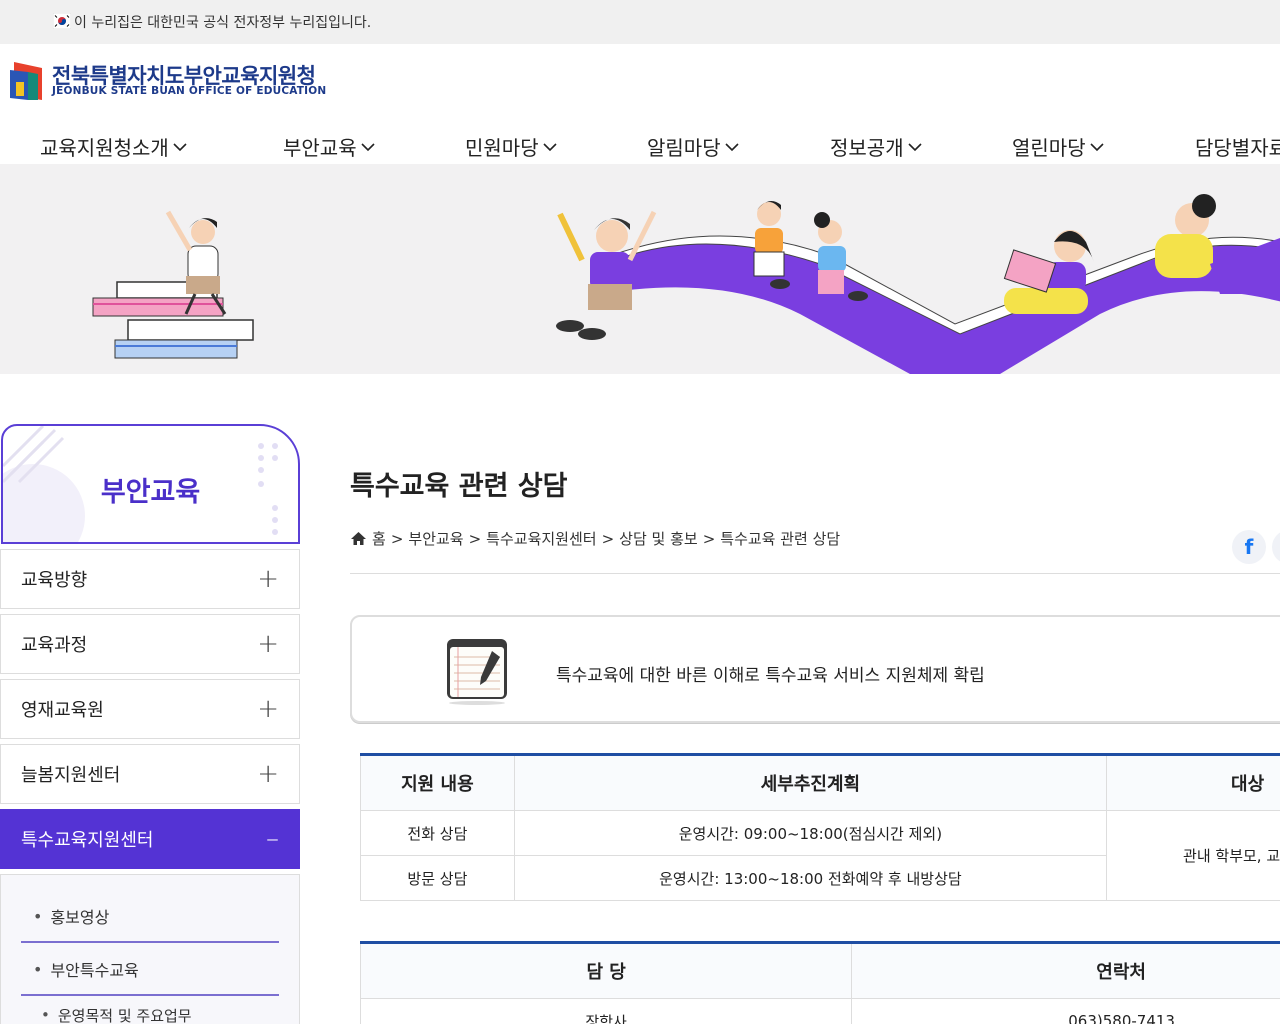 The height and width of the screenshot is (1024, 1280). Describe the element at coordinates (502, 148) in the screenshot. I see `gnb-item-label: 민원마당` at that location.